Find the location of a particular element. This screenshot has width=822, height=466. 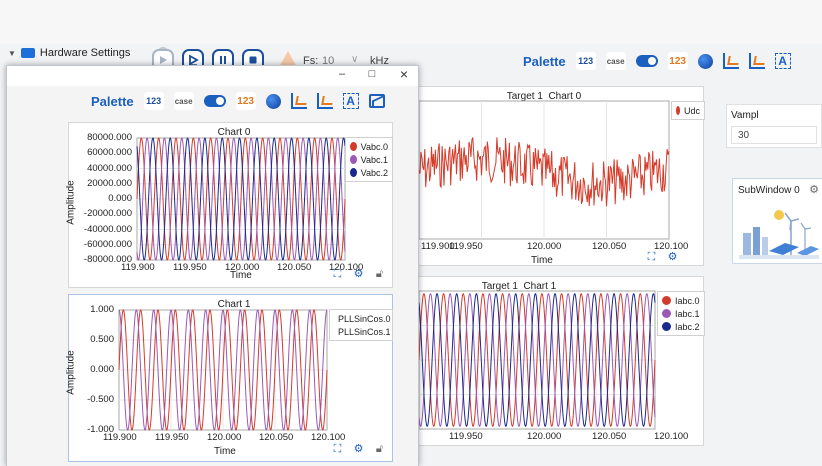

pause-icon is located at coordinates (223, 60).